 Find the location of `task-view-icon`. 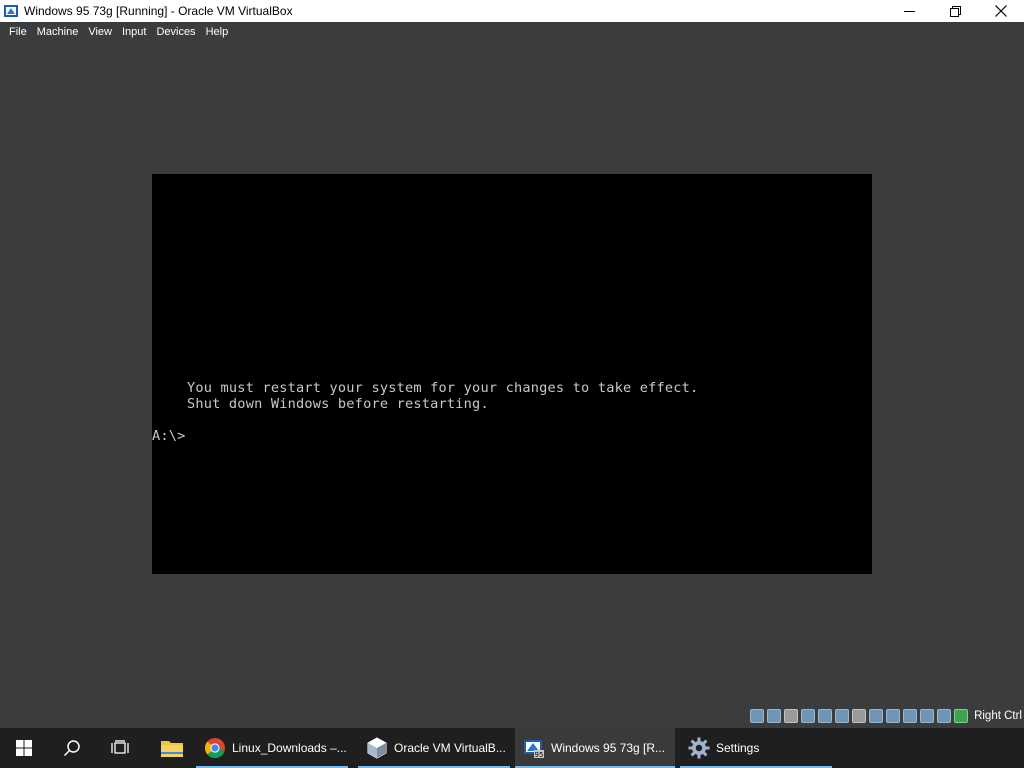

task-view-icon is located at coordinates (120, 747).